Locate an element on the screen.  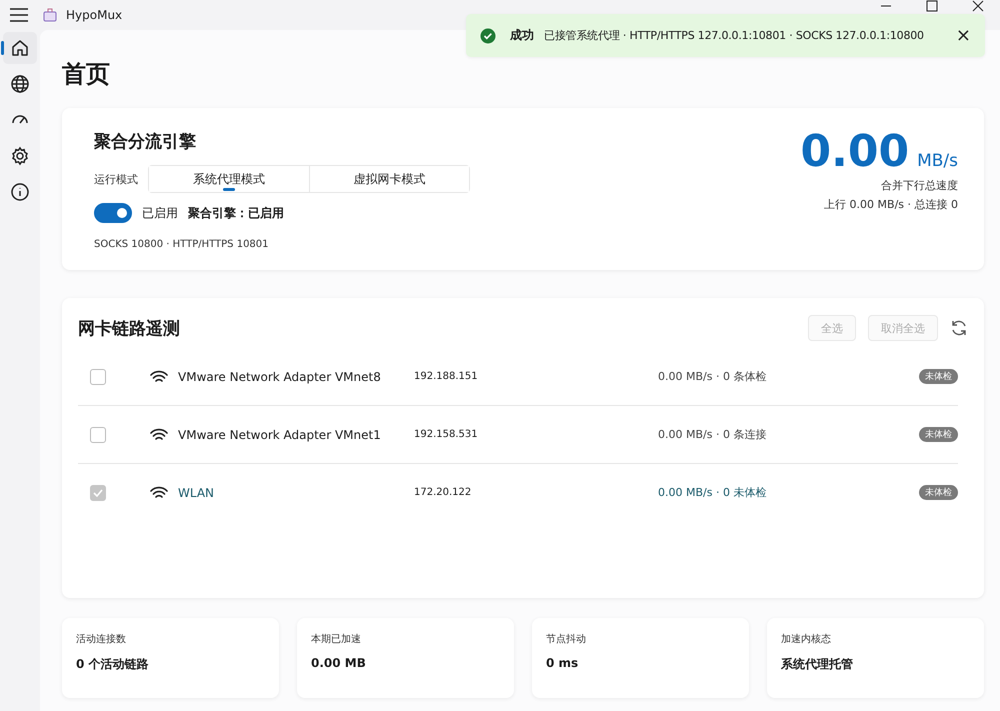
stat-label: 本期已加速 is located at coordinates (336, 639).